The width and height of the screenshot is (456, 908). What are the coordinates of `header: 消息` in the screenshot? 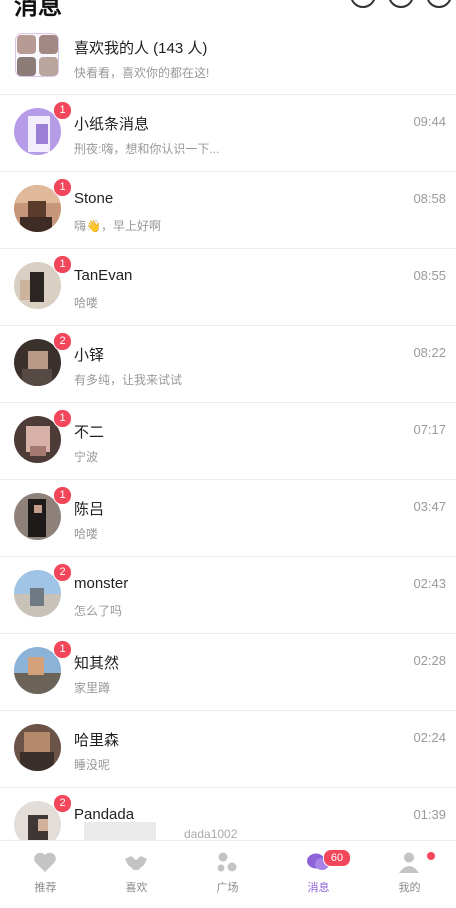 It's located at (228, 10).